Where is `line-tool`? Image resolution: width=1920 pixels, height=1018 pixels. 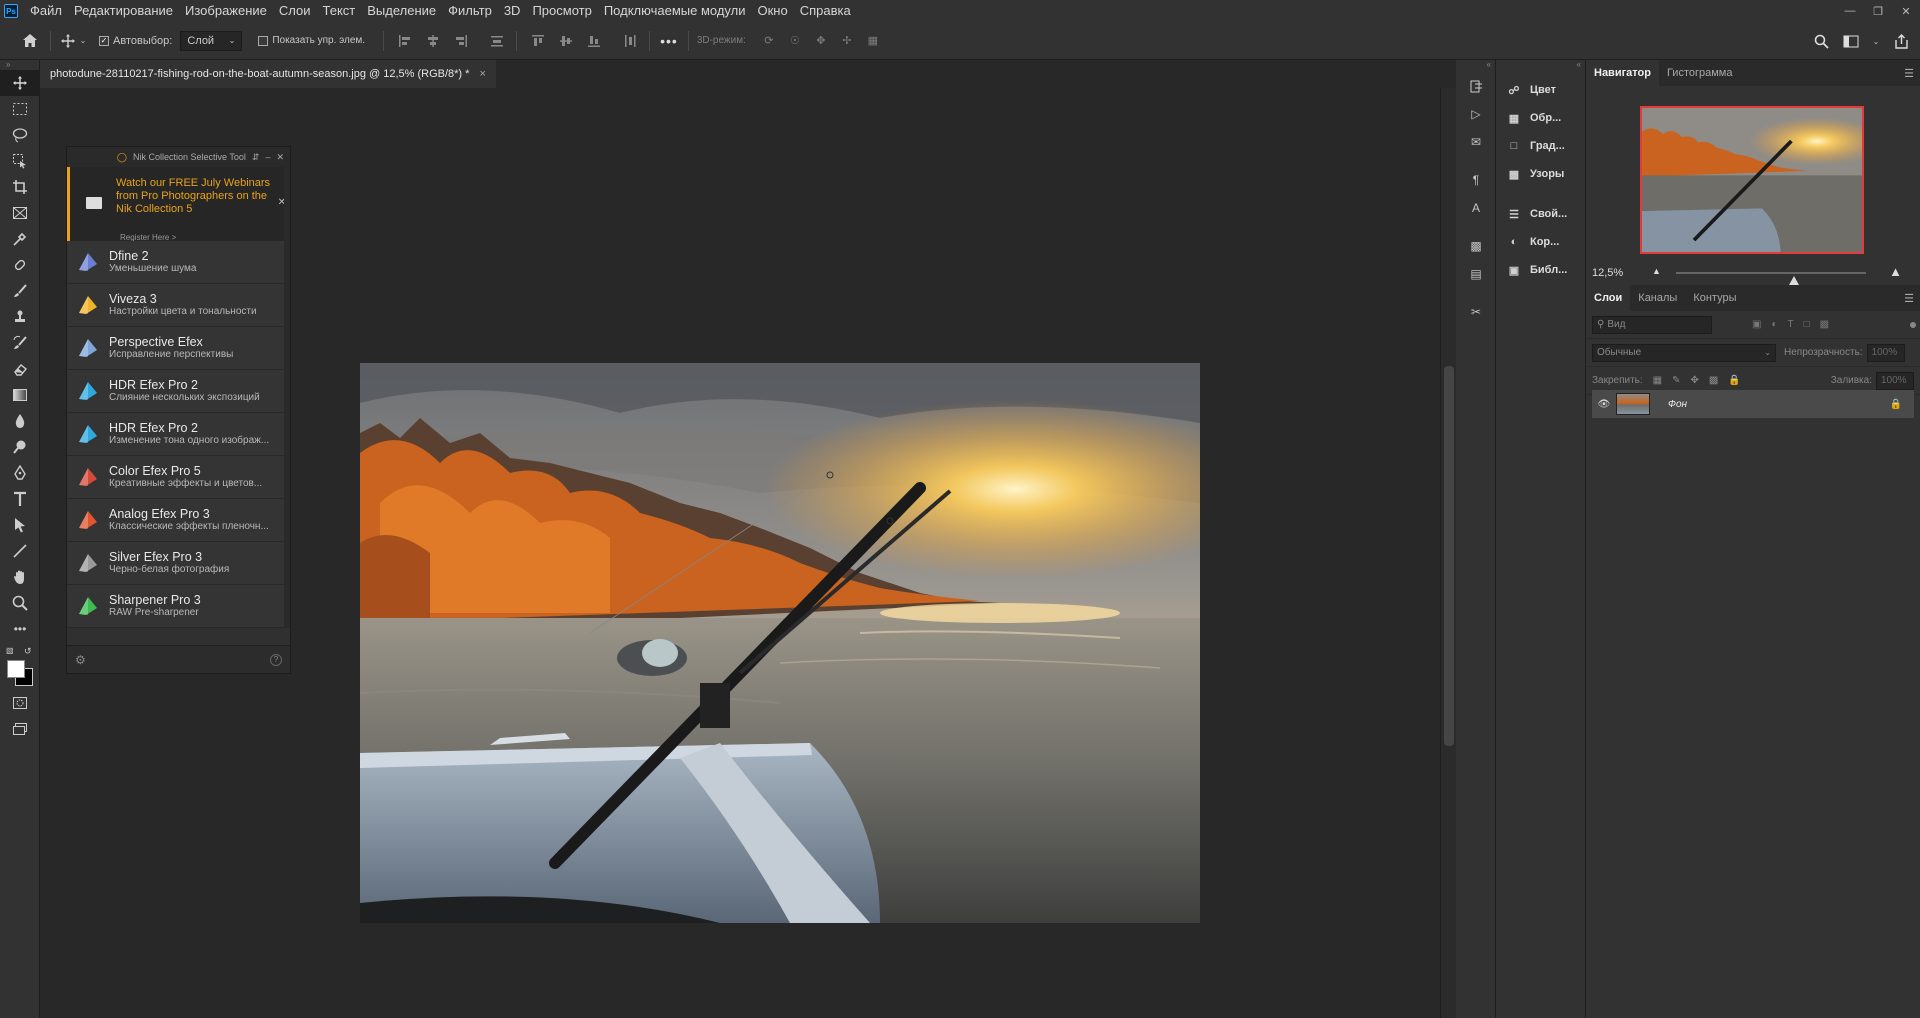
line-tool is located at coordinates (20, 551).